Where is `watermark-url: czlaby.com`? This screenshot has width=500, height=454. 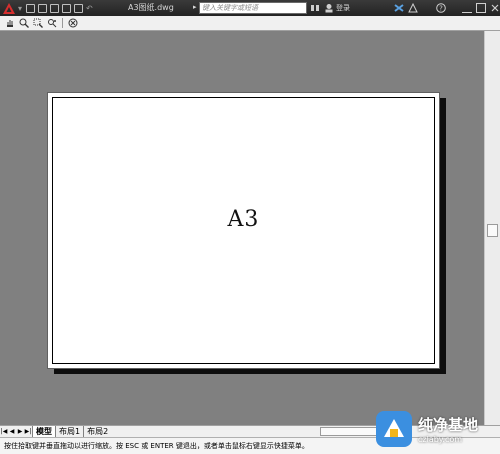 watermark-url: czlaby.com is located at coordinates (440, 439).